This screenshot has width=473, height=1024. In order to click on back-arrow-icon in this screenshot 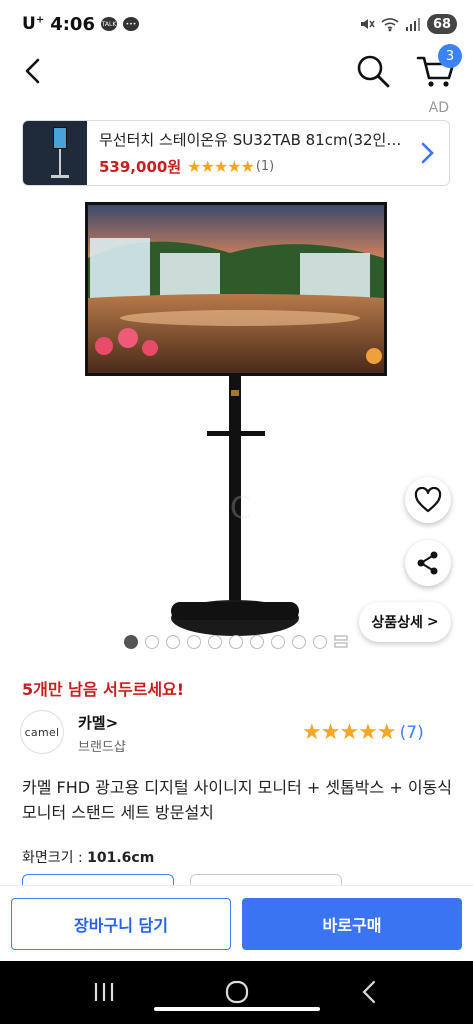, I will do `click(33, 71)`.